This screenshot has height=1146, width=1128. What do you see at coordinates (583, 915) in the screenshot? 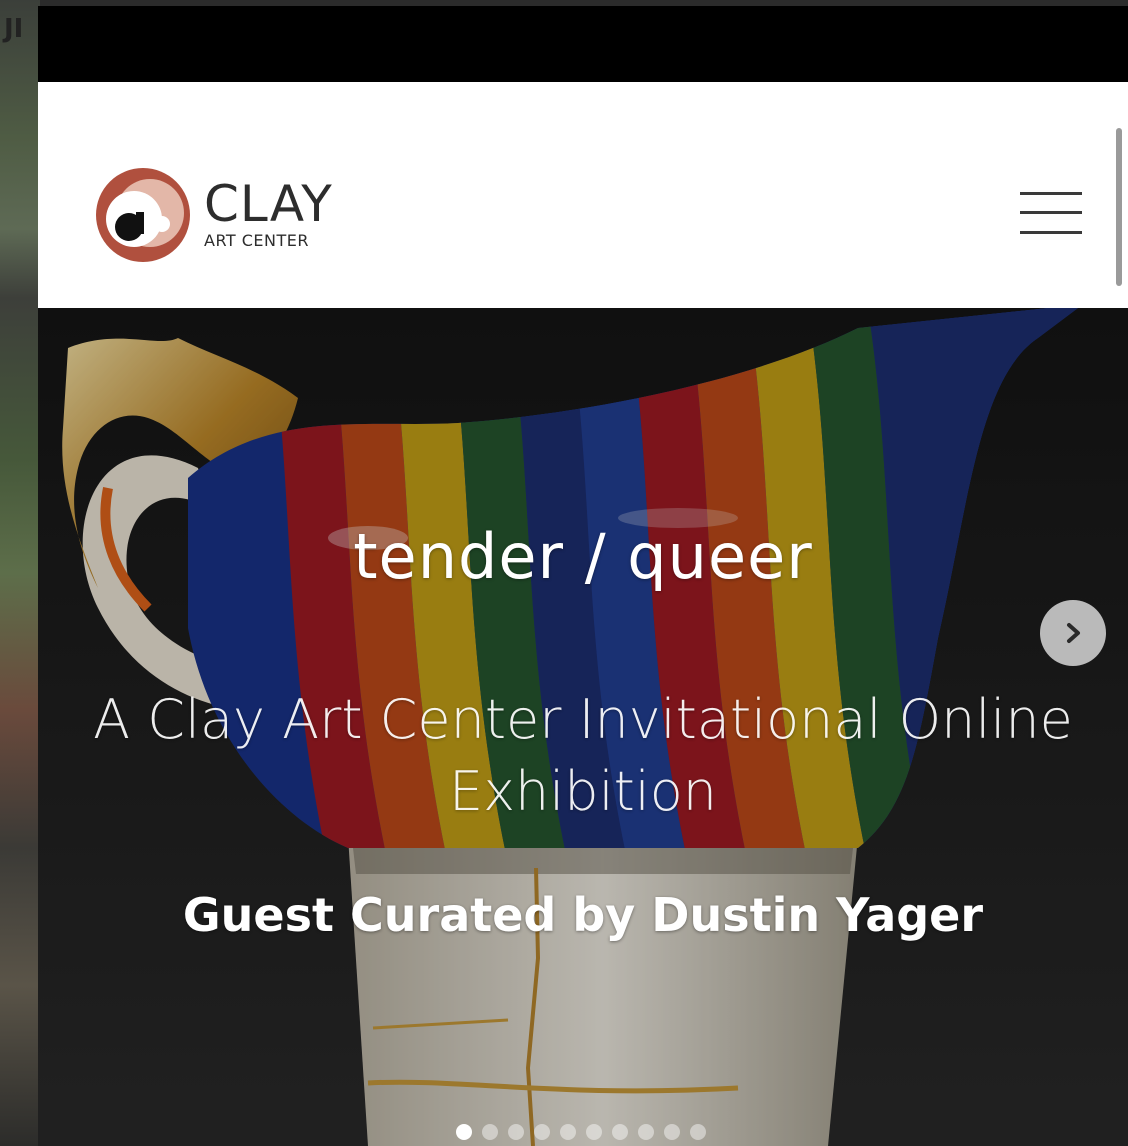
I see `hero-curator-credit: Guest Curated by Dustin Yager` at bounding box center [583, 915].